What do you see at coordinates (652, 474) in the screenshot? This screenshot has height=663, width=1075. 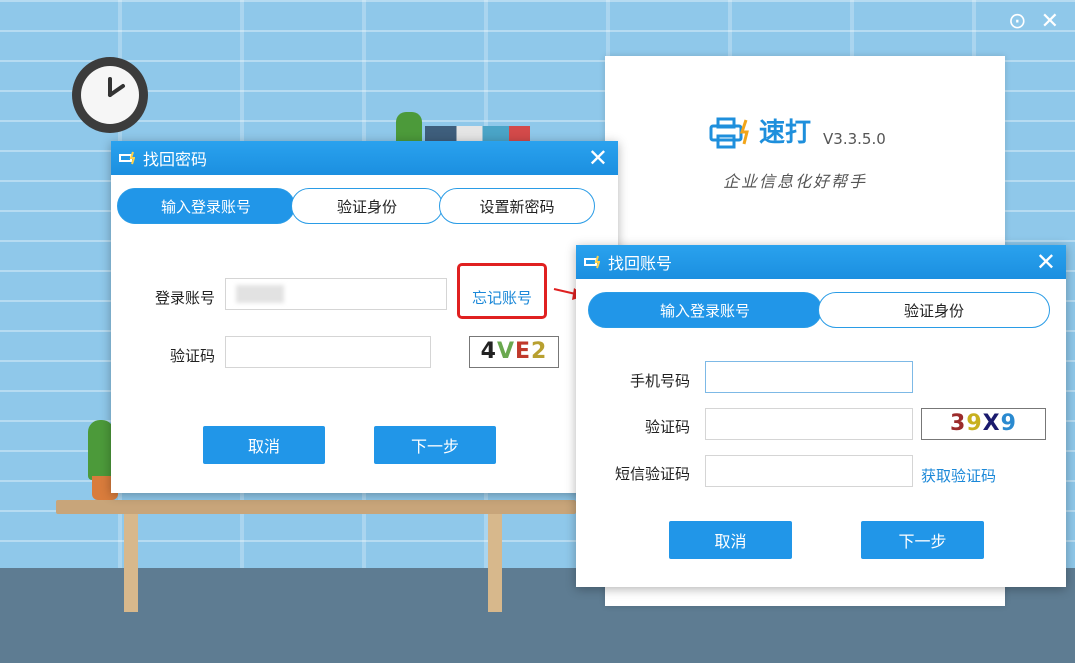 I see `sms-code-label: 短信验证码` at bounding box center [652, 474].